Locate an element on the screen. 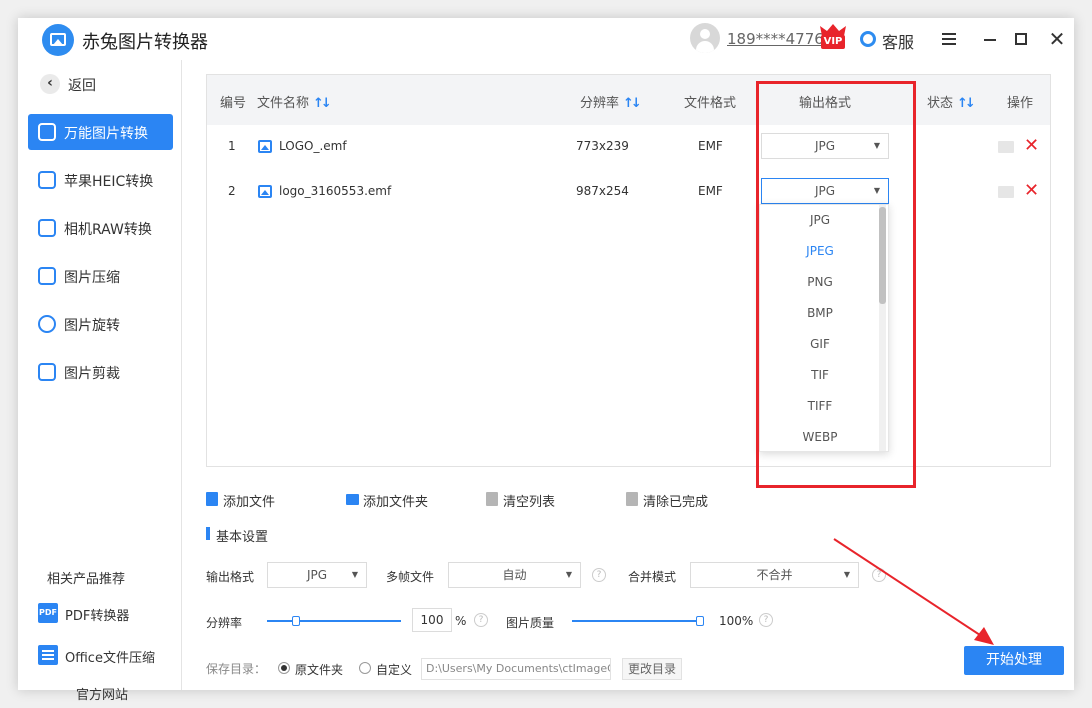 The image size is (1092, 708). clear-done-label: 清除已完成 is located at coordinates (676, 502).